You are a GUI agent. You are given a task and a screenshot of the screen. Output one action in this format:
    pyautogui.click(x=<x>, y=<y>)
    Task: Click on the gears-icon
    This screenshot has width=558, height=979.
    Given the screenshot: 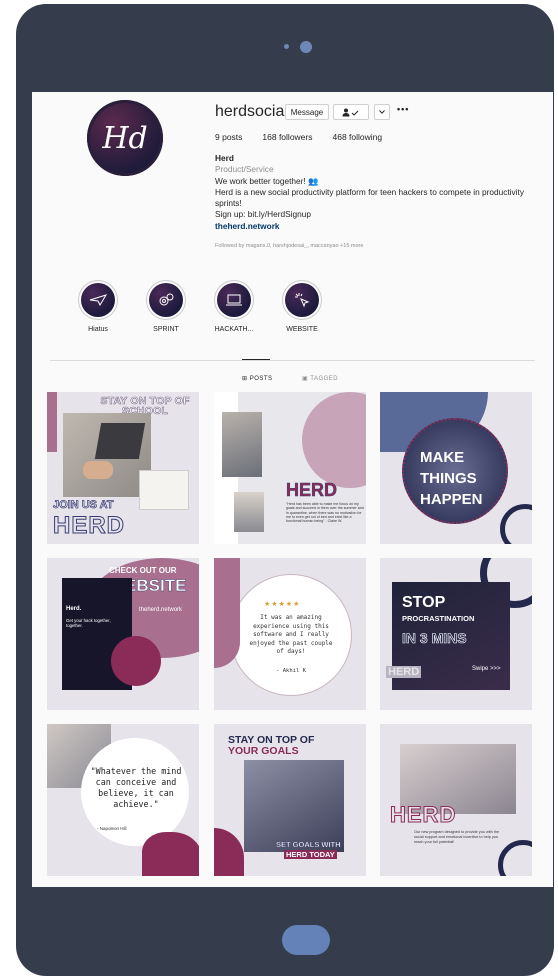 What is the action you would take?
    pyautogui.click(x=166, y=300)
    